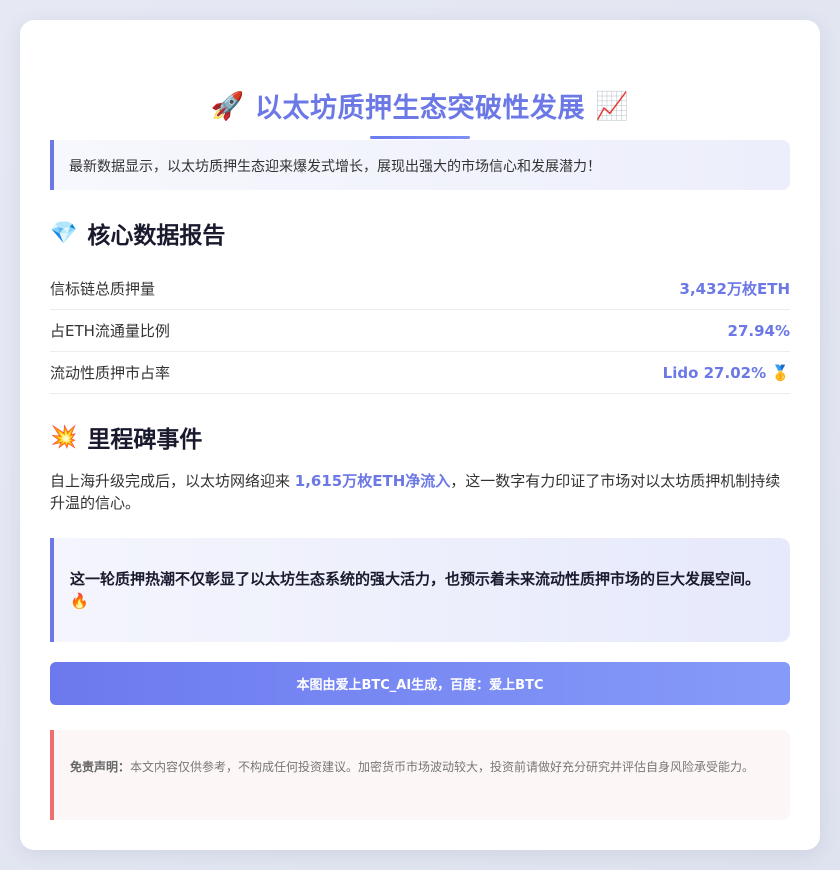 This screenshot has height=870, width=840. What do you see at coordinates (372, 481) in the screenshot?
I see `milestone-highlight: 1,615万枚ETH净流入` at bounding box center [372, 481].